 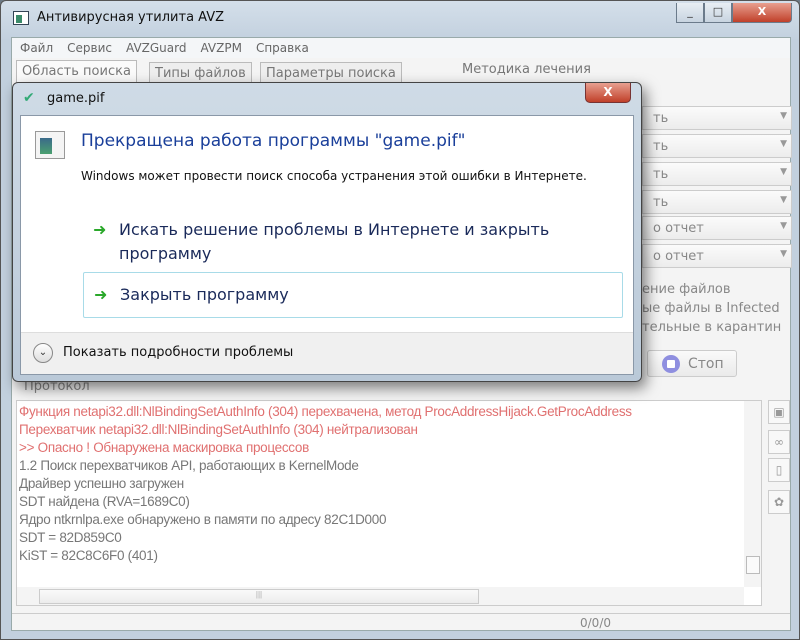 I want to click on chevron-down-icon: ⌄, so click(x=43, y=353).